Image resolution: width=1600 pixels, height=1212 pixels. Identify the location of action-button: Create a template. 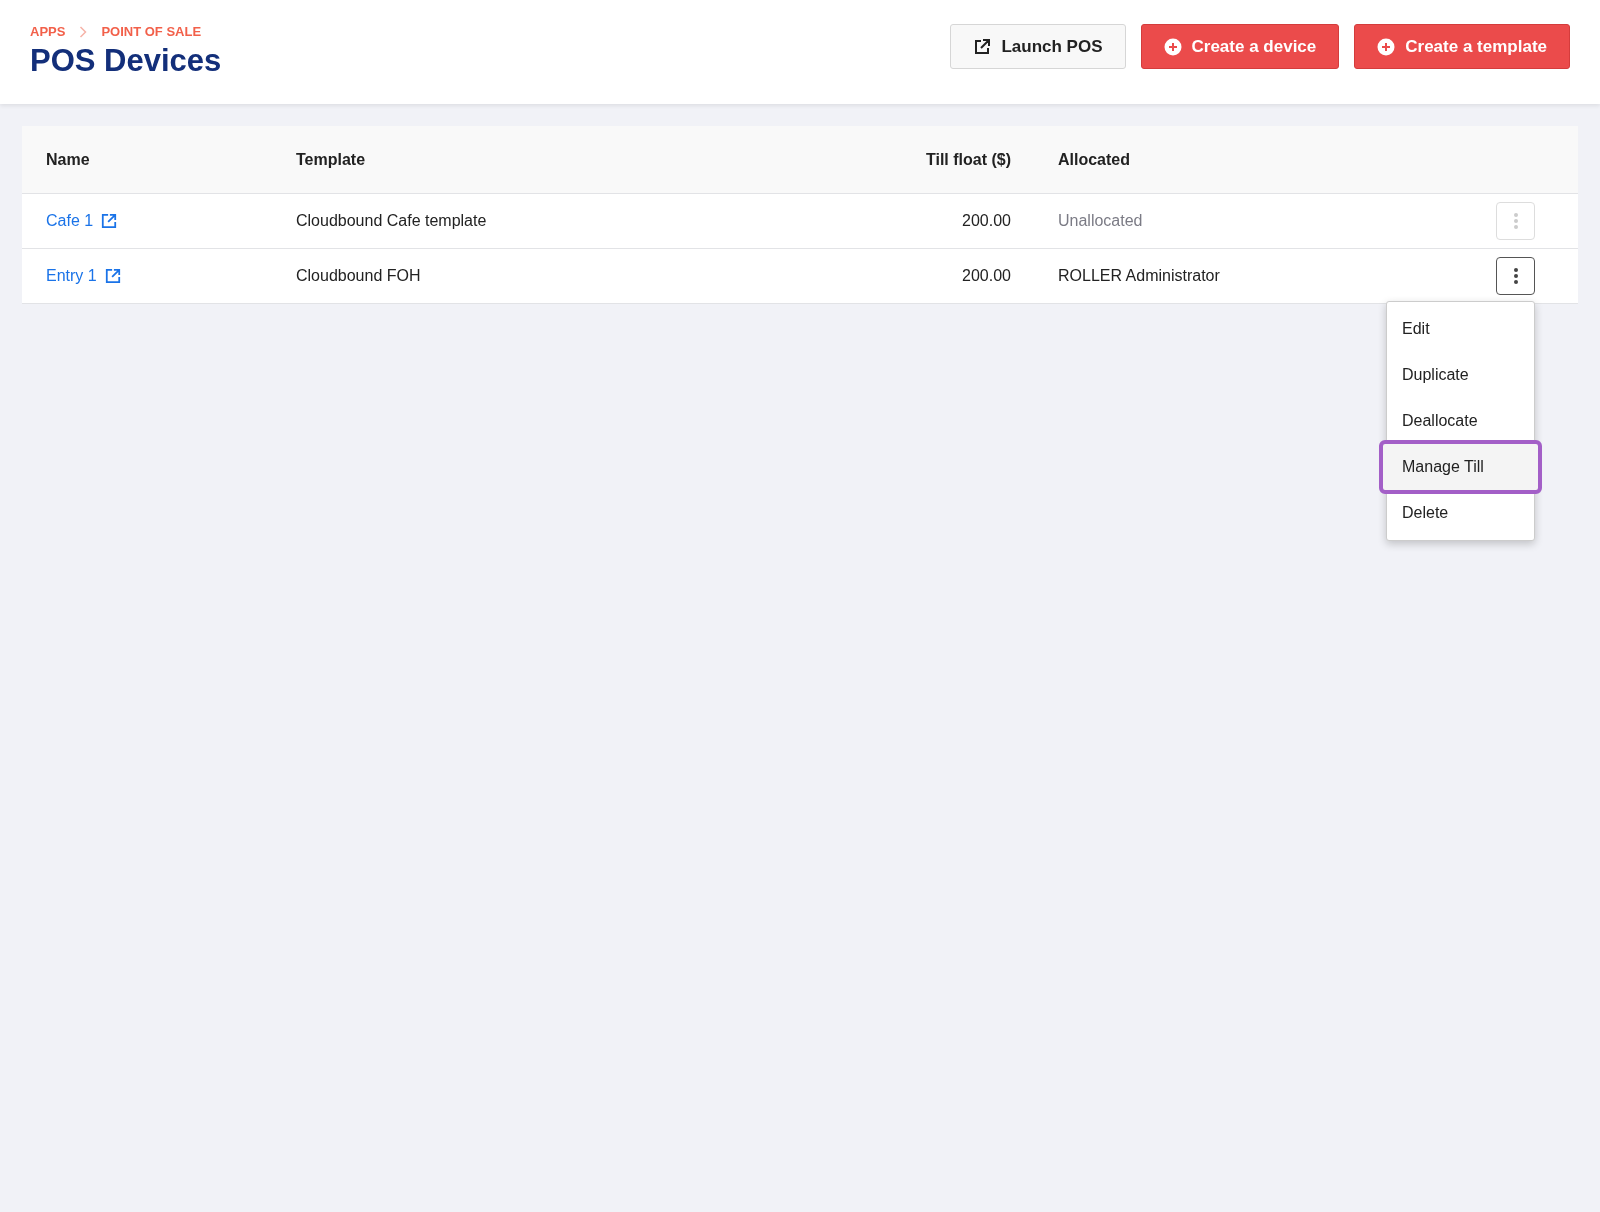
(1462, 46).